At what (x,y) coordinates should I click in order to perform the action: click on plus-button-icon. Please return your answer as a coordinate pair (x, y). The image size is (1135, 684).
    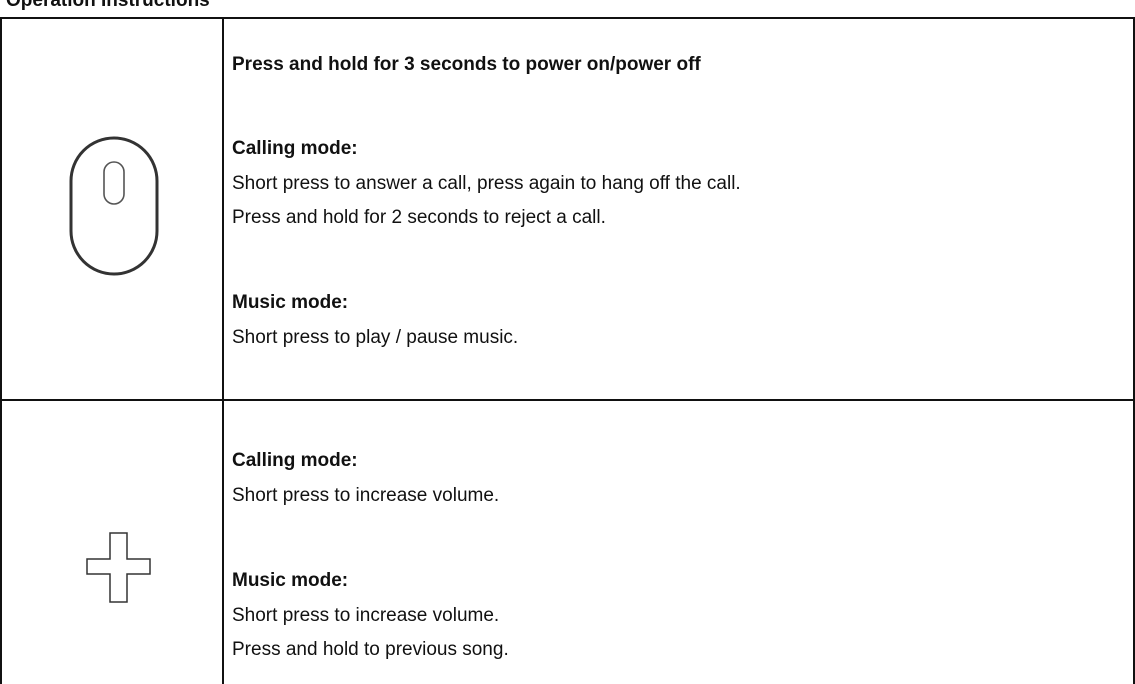
    Looking at the image, I should click on (118, 567).